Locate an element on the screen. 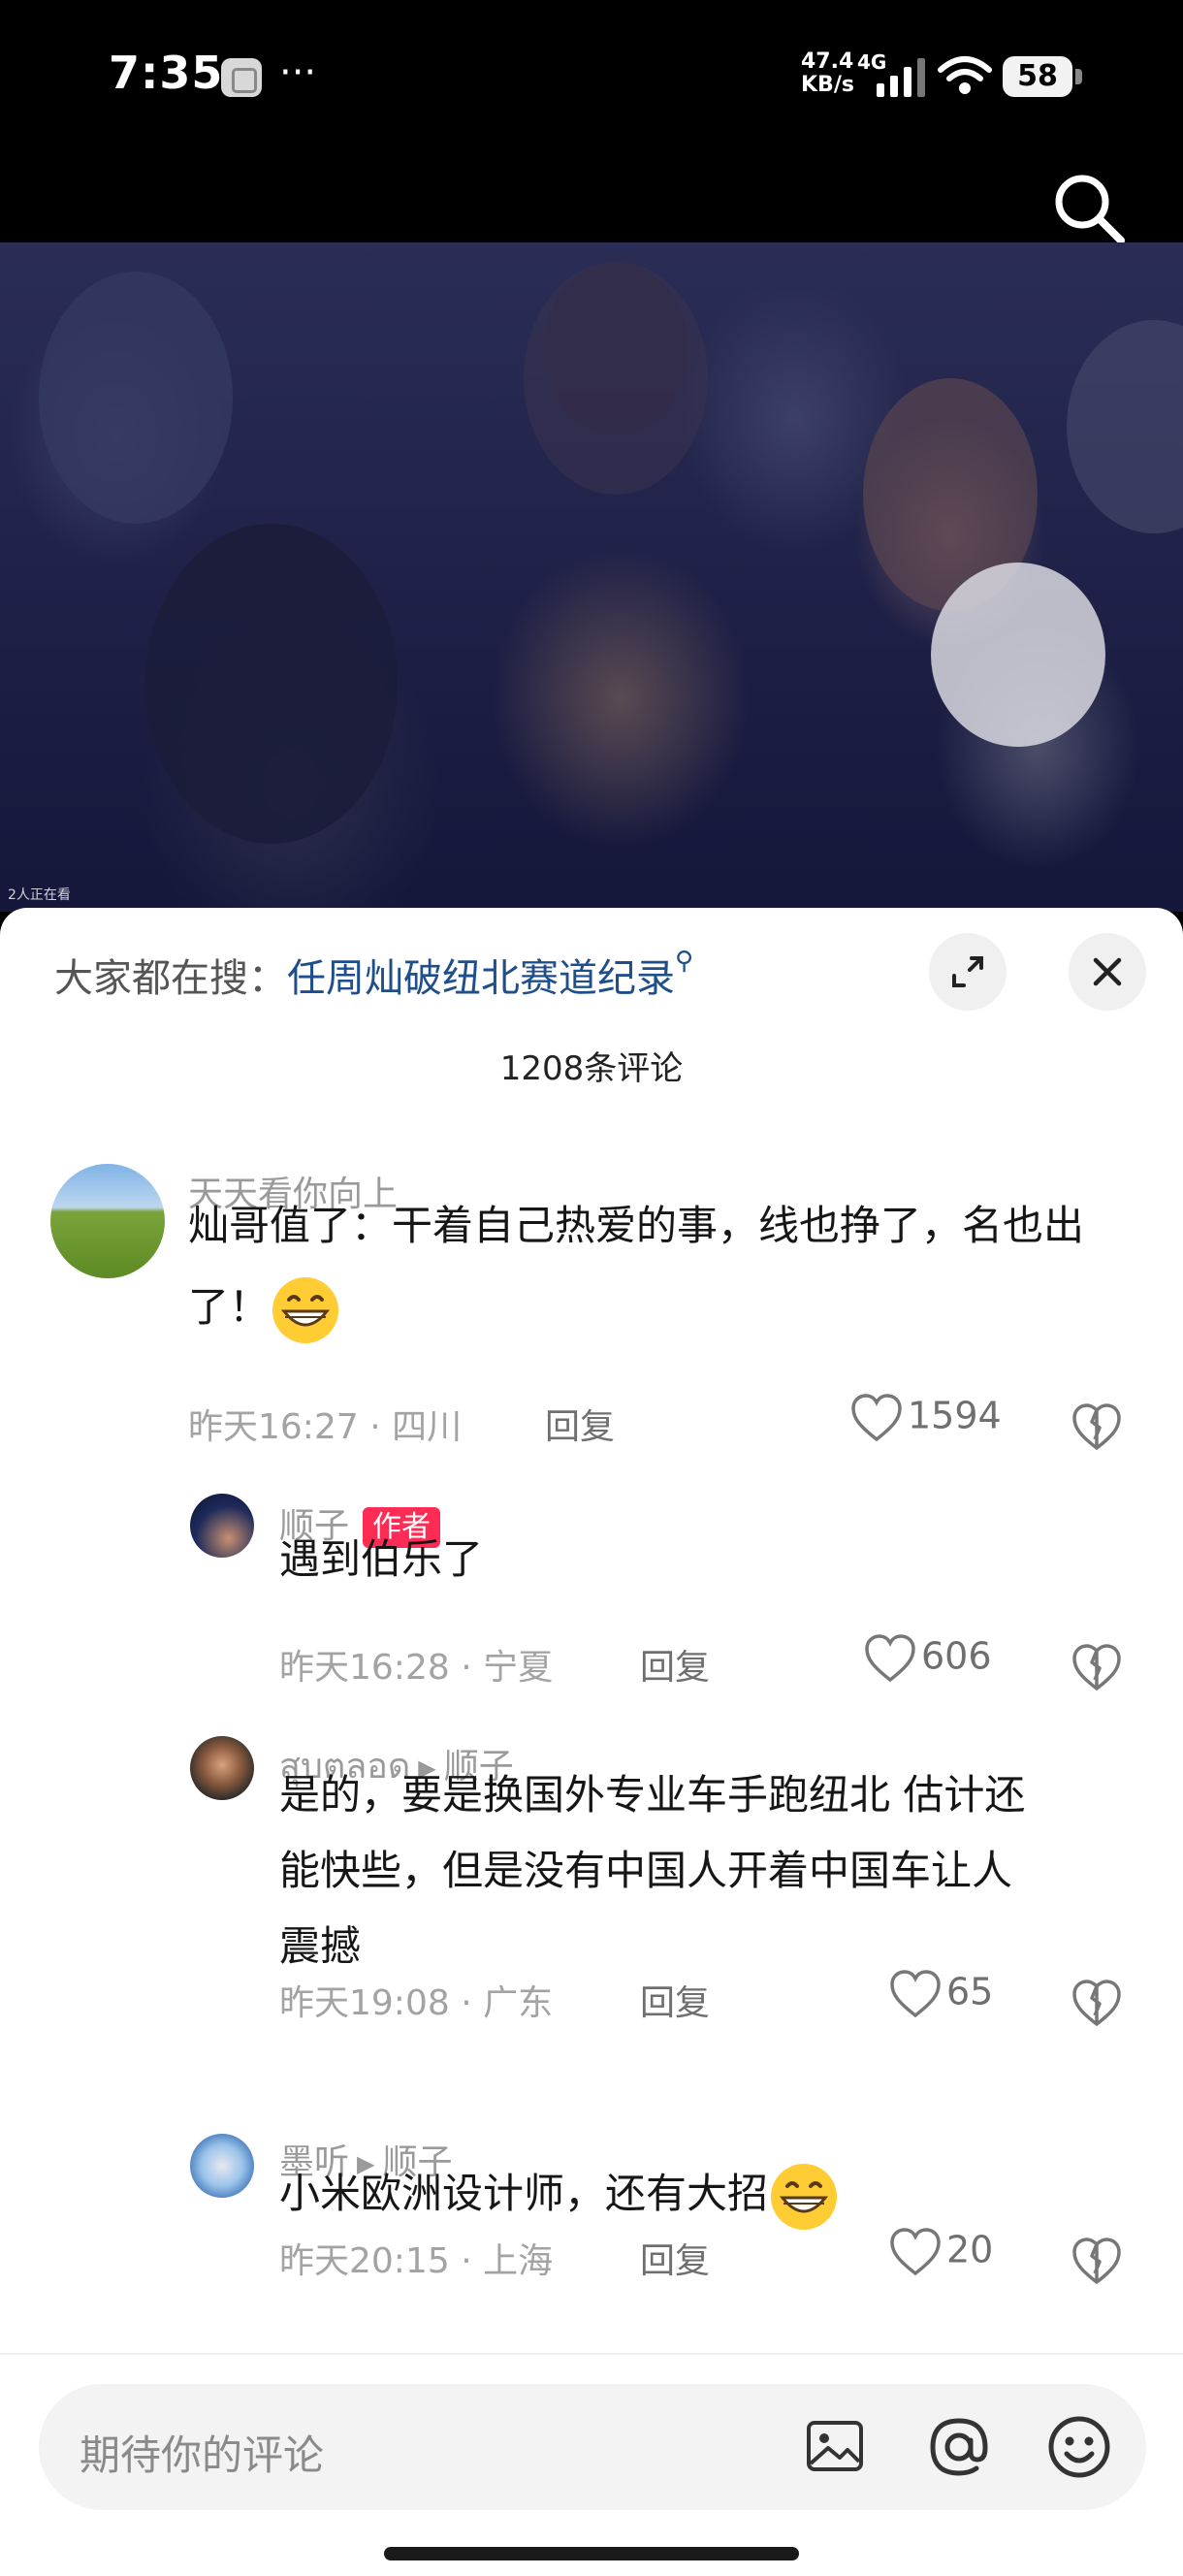  comment-time: 昨天16:28 is located at coordinates (364, 1668).